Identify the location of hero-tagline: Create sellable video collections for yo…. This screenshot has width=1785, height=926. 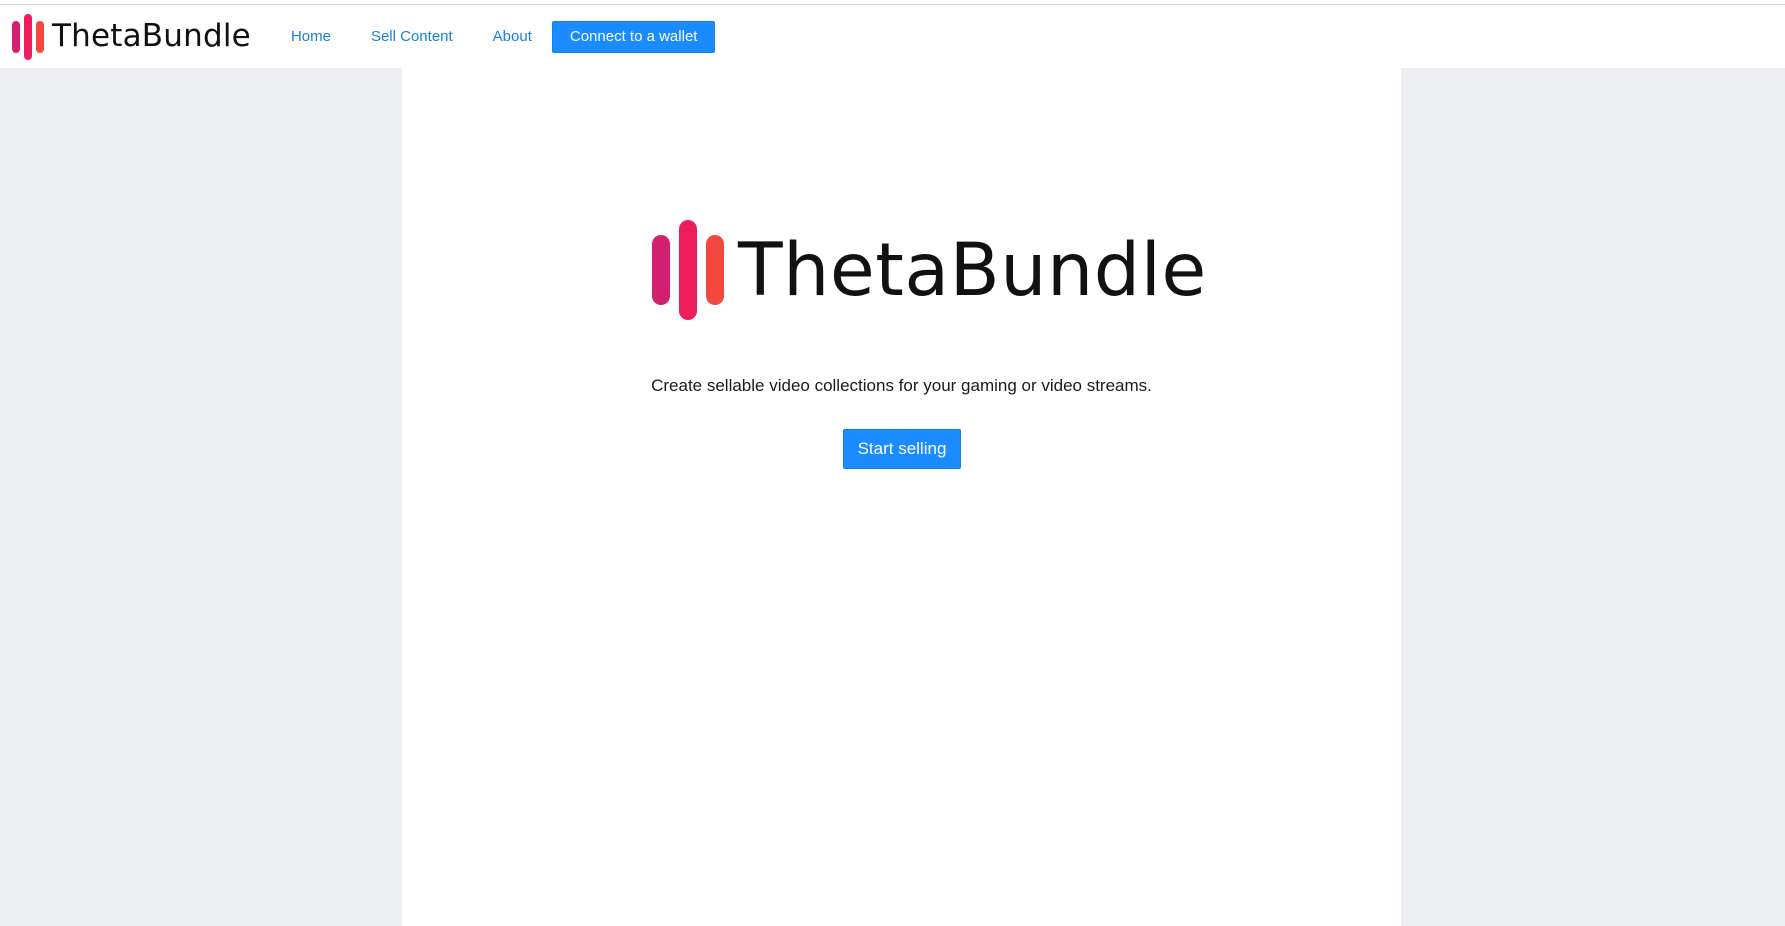
(901, 385).